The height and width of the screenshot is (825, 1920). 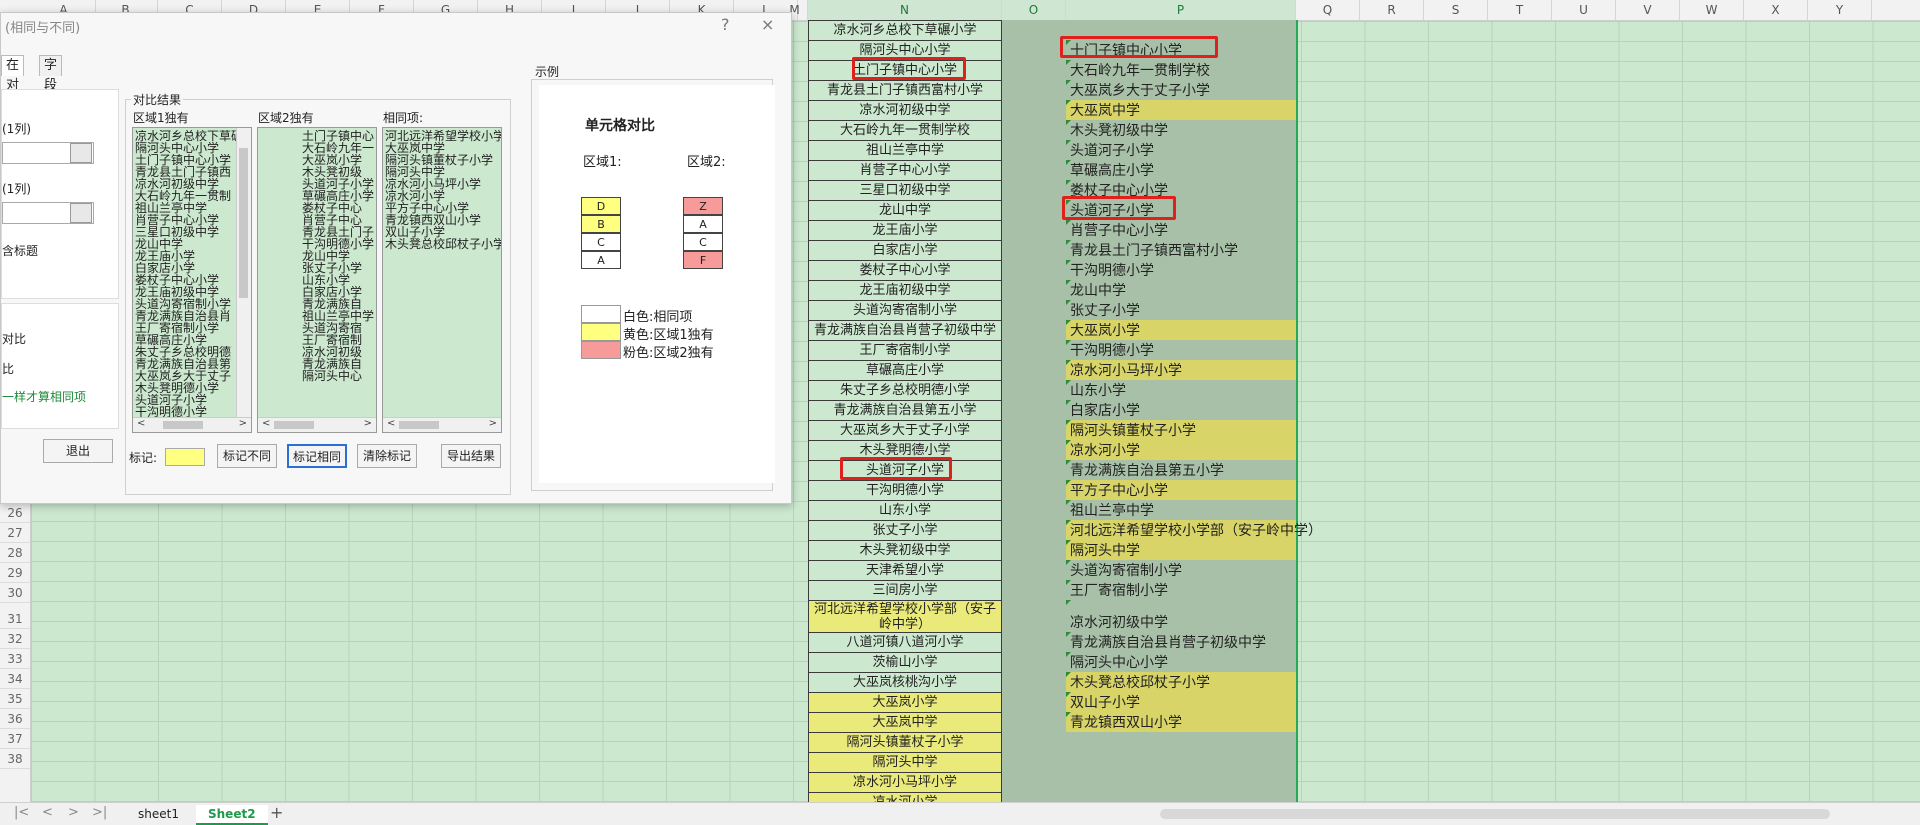 What do you see at coordinates (905, 590) in the screenshot?
I see `cell-n: 三间房小学` at bounding box center [905, 590].